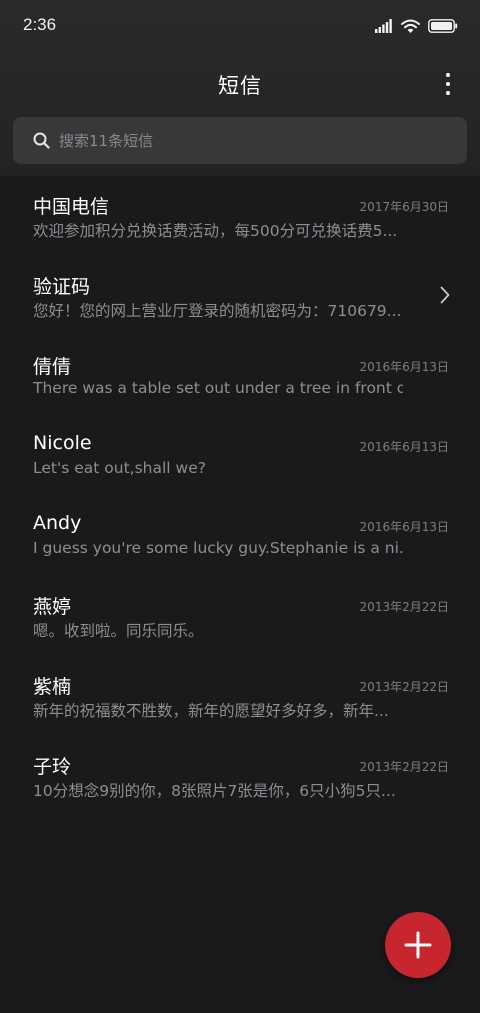 This screenshot has width=480, height=1013. Describe the element at coordinates (62, 287) in the screenshot. I see `conversation-name: 验证码` at that location.